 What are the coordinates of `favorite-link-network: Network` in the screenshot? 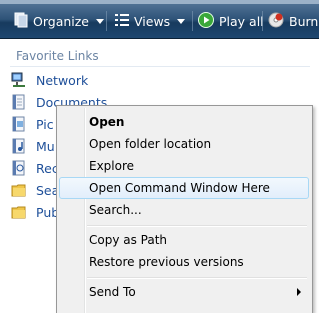 It's located at (49, 80).